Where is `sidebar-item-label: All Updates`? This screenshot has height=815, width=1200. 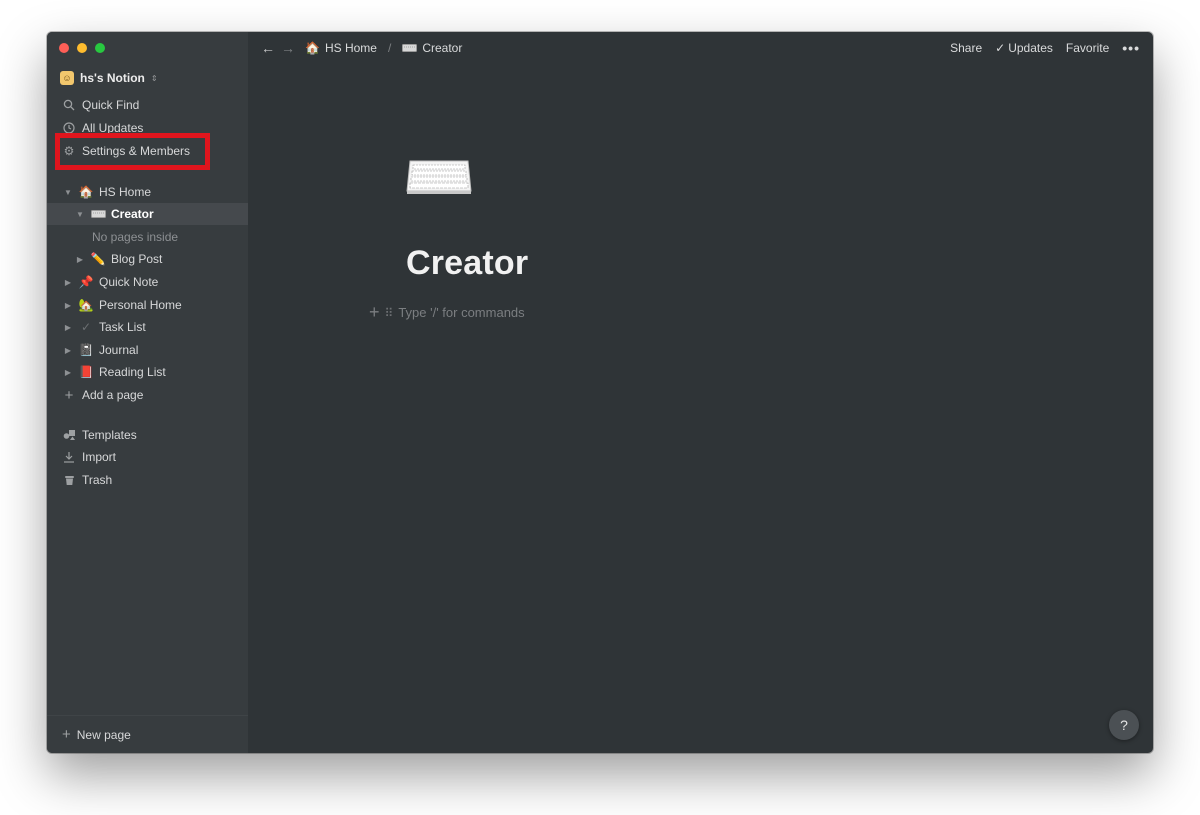 sidebar-item-label: All Updates is located at coordinates (113, 128).